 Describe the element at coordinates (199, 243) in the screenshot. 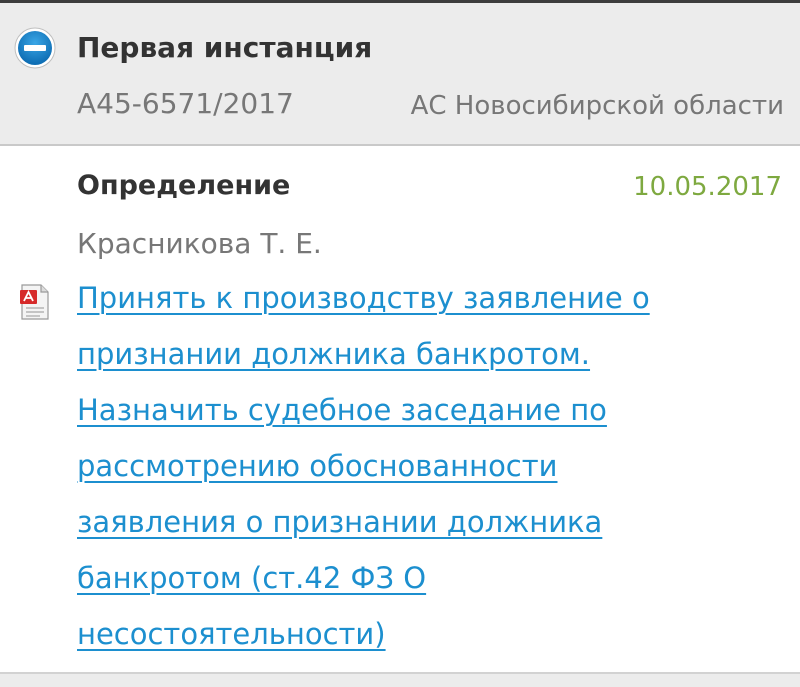

I see `judge-name: Красникова Т. Е.` at that location.